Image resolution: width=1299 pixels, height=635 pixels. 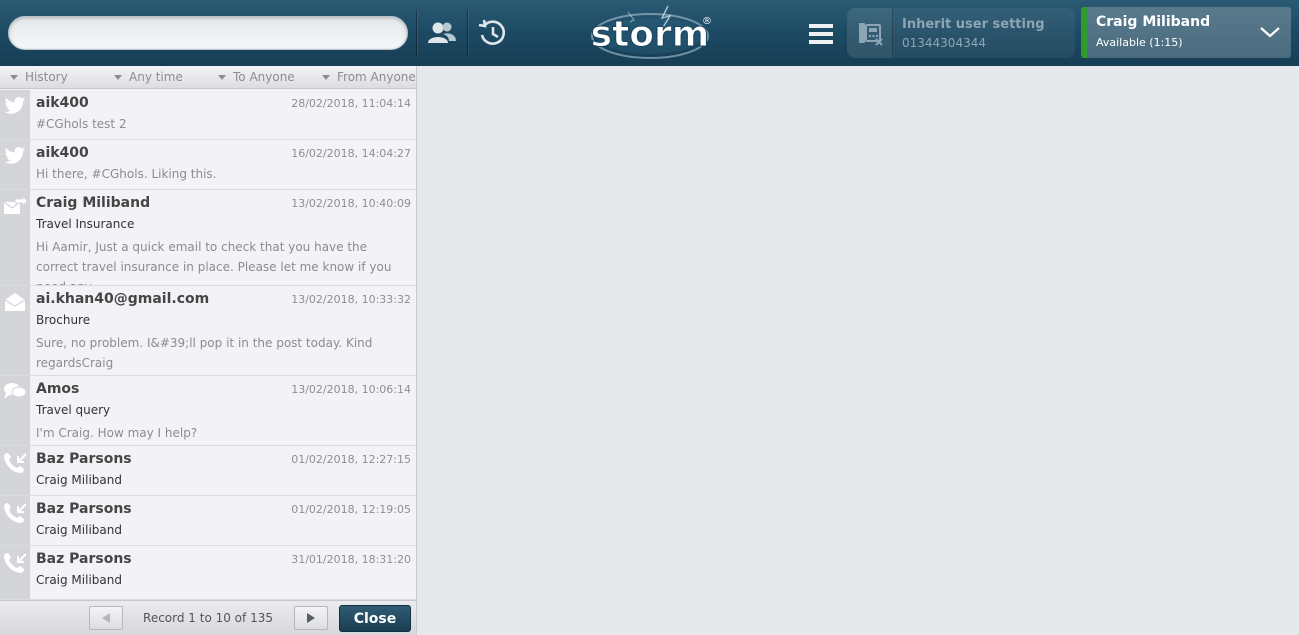 What do you see at coordinates (1153, 22) in the screenshot?
I see `user-name: Craig Miliband` at bounding box center [1153, 22].